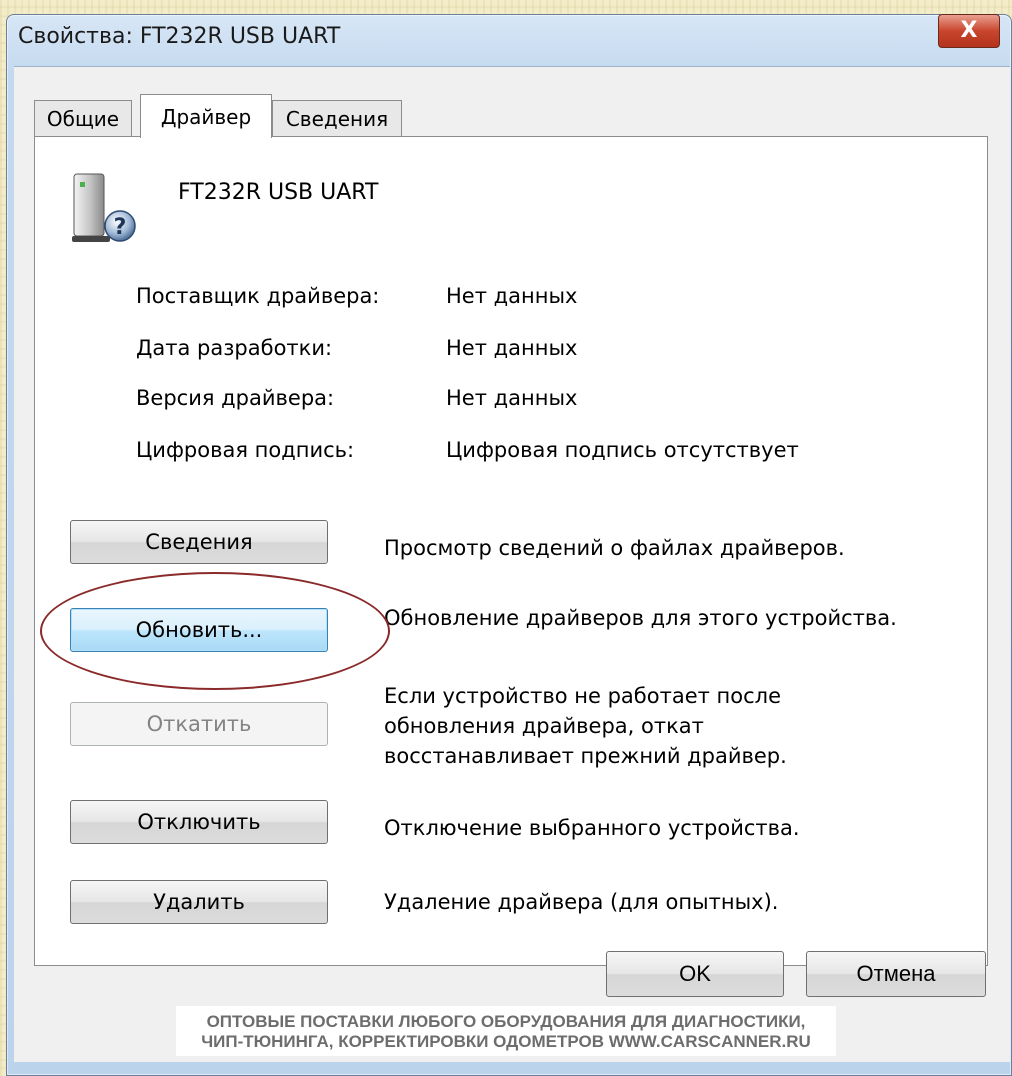 The height and width of the screenshot is (1076, 1012). Describe the element at coordinates (206, 116) in the screenshot. I see `tab-driver: Драйвер` at that location.